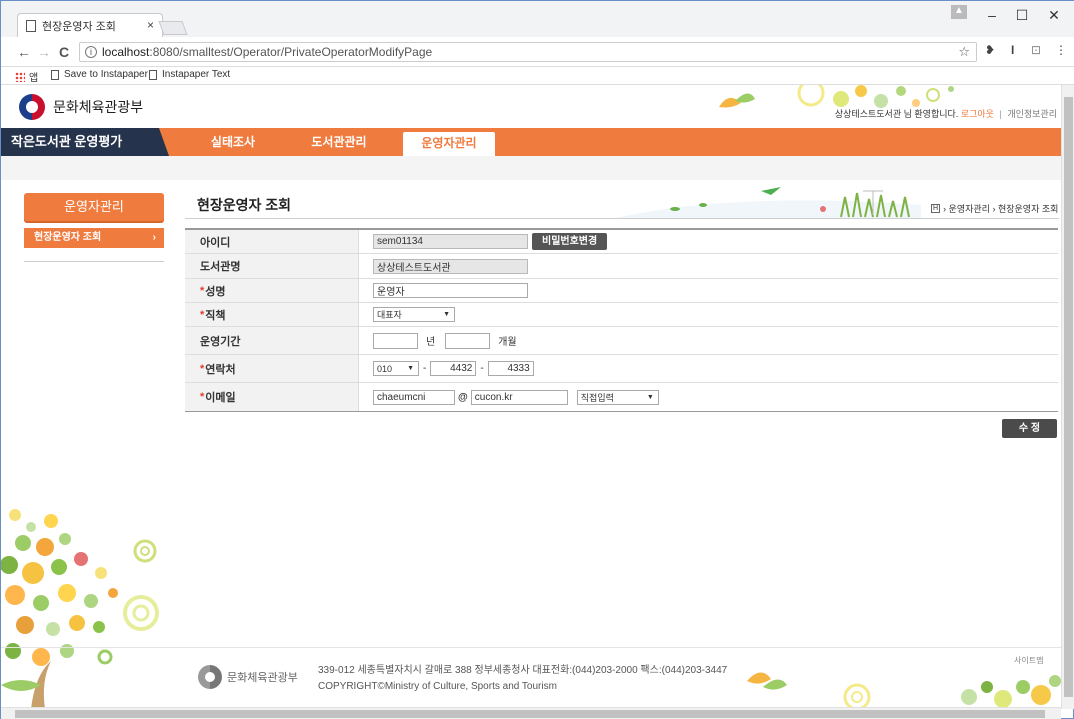 This screenshot has width=1074, height=719. What do you see at coordinates (449, 144) in the screenshot?
I see `gnb-item-operator-management: 운영자관리` at bounding box center [449, 144].